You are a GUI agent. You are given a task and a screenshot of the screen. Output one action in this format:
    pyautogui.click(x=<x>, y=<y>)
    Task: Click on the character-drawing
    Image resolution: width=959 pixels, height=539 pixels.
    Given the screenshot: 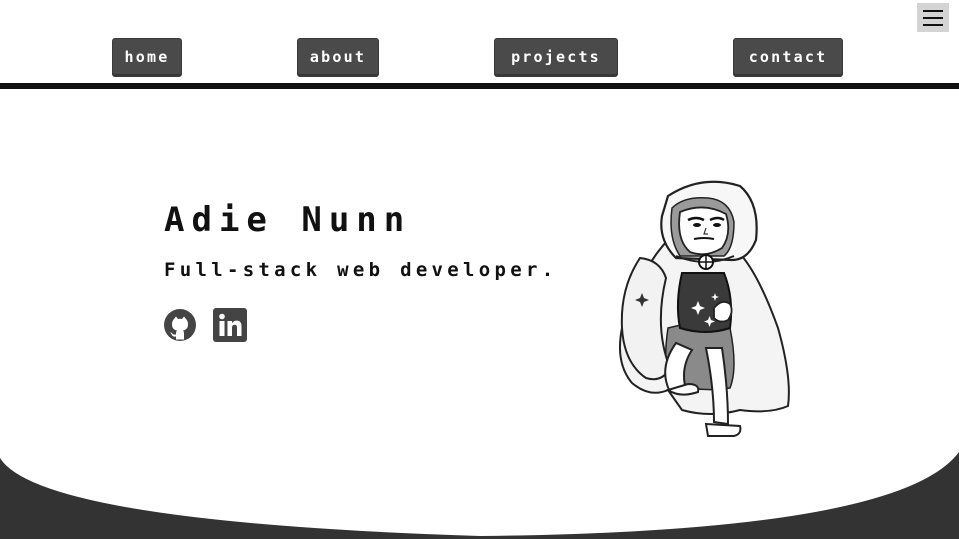 What is the action you would take?
    pyautogui.click(x=704, y=308)
    